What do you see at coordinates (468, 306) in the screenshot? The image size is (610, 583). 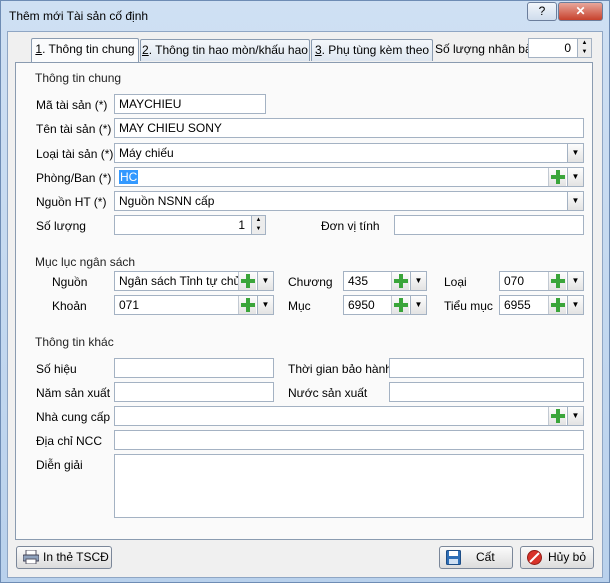 I see `subsection-label: Tiểu mục` at bounding box center [468, 306].